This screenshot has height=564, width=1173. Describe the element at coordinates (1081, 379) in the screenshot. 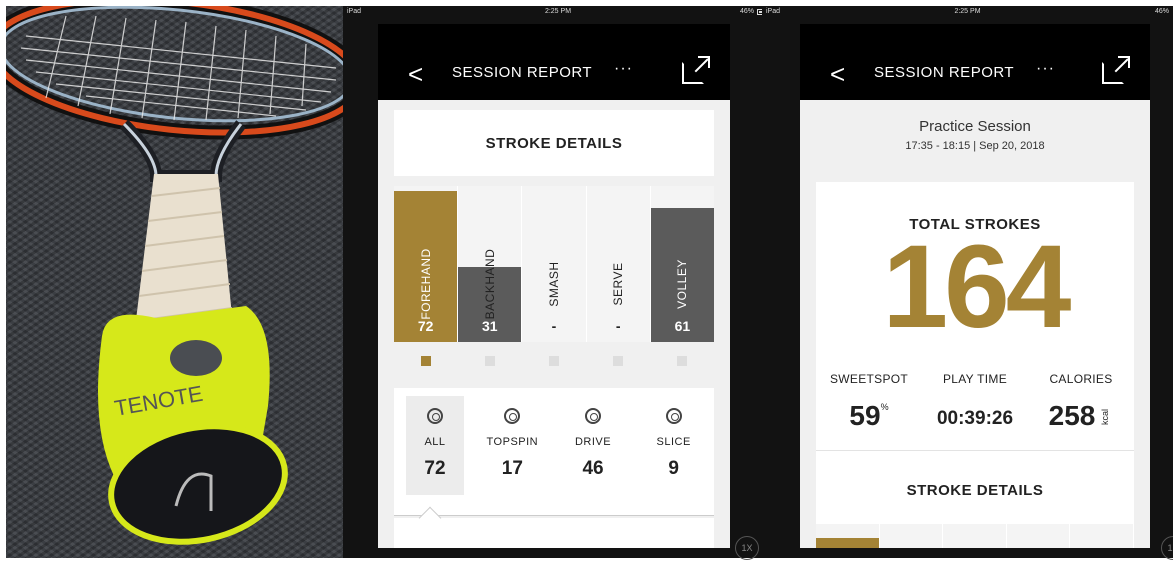

I see `metric-label: CALORIES` at that location.